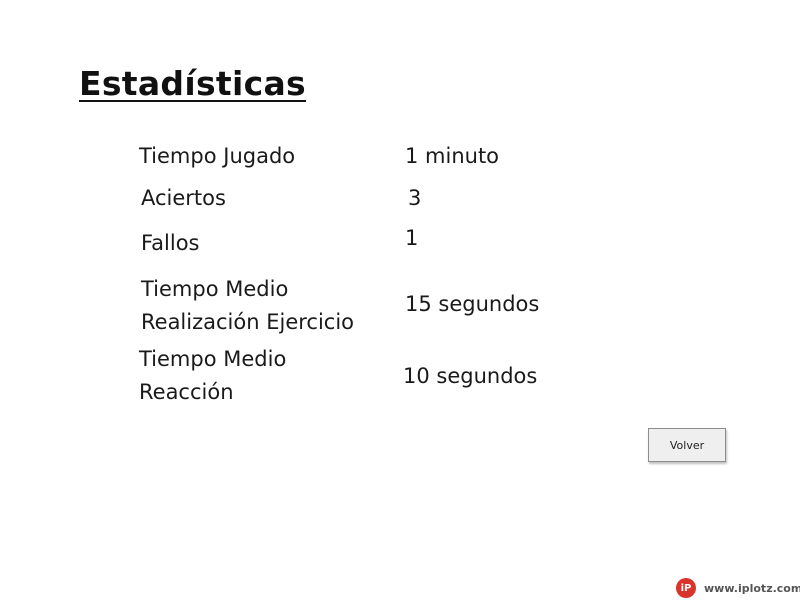  Describe the element at coordinates (170, 243) in the screenshot. I see `stat-label-fallos: Fallos` at that location.